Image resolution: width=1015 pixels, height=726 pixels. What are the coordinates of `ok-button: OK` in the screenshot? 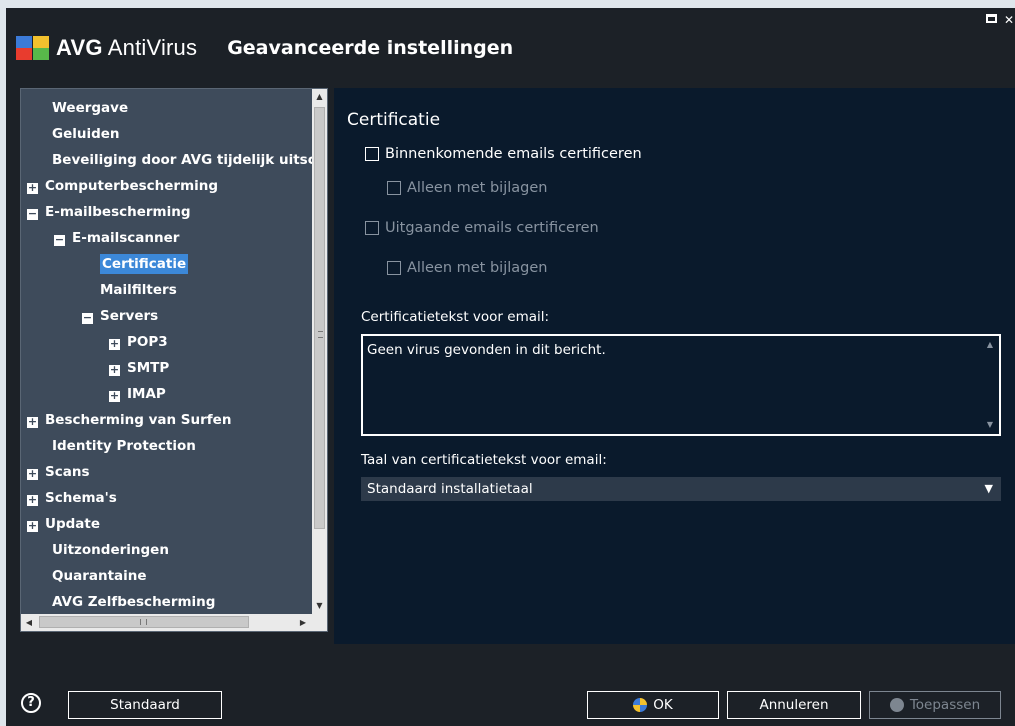 It's located at (653, 705).